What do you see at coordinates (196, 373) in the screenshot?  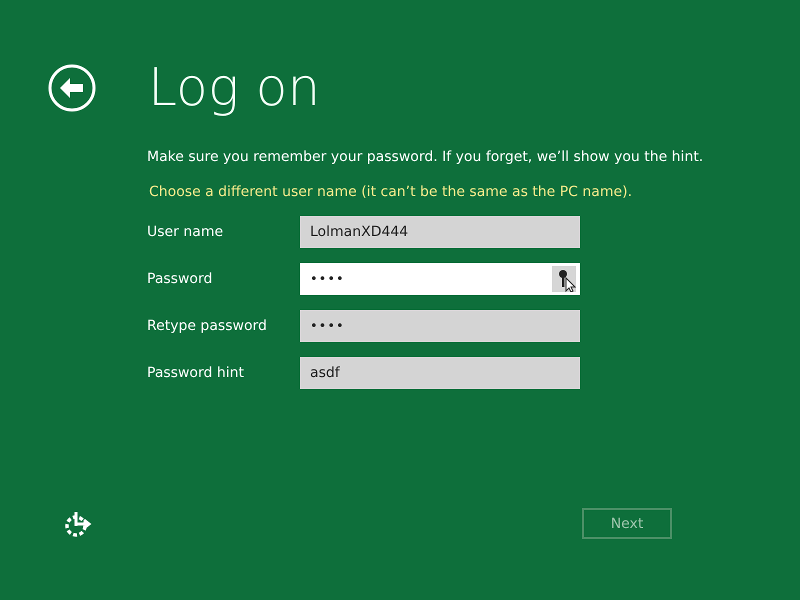 I see `field-label: Password hint` at bounding box center [196, 373].